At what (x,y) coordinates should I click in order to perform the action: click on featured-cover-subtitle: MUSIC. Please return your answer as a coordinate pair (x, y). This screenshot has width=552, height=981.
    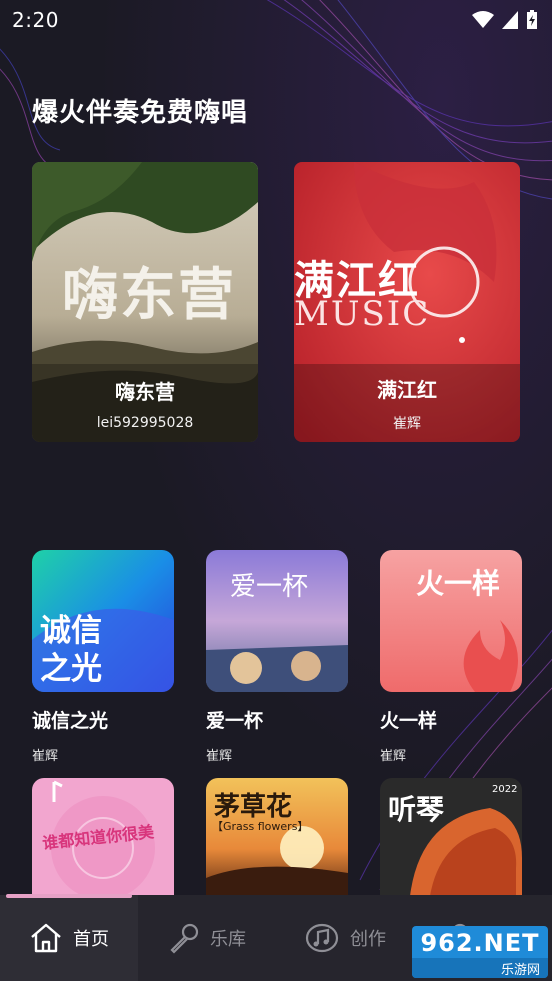
    Looking at the image, I should click on (362, 314).